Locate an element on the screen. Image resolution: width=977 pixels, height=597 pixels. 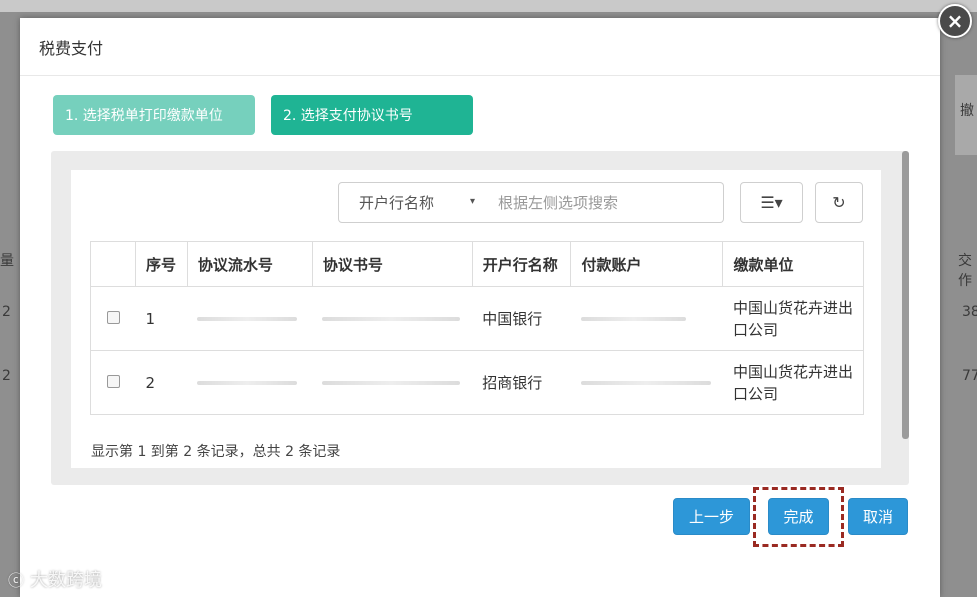
step-1-select-payer: 1. 选择税单打印缴款单位 is located at coordinates (154, 115).